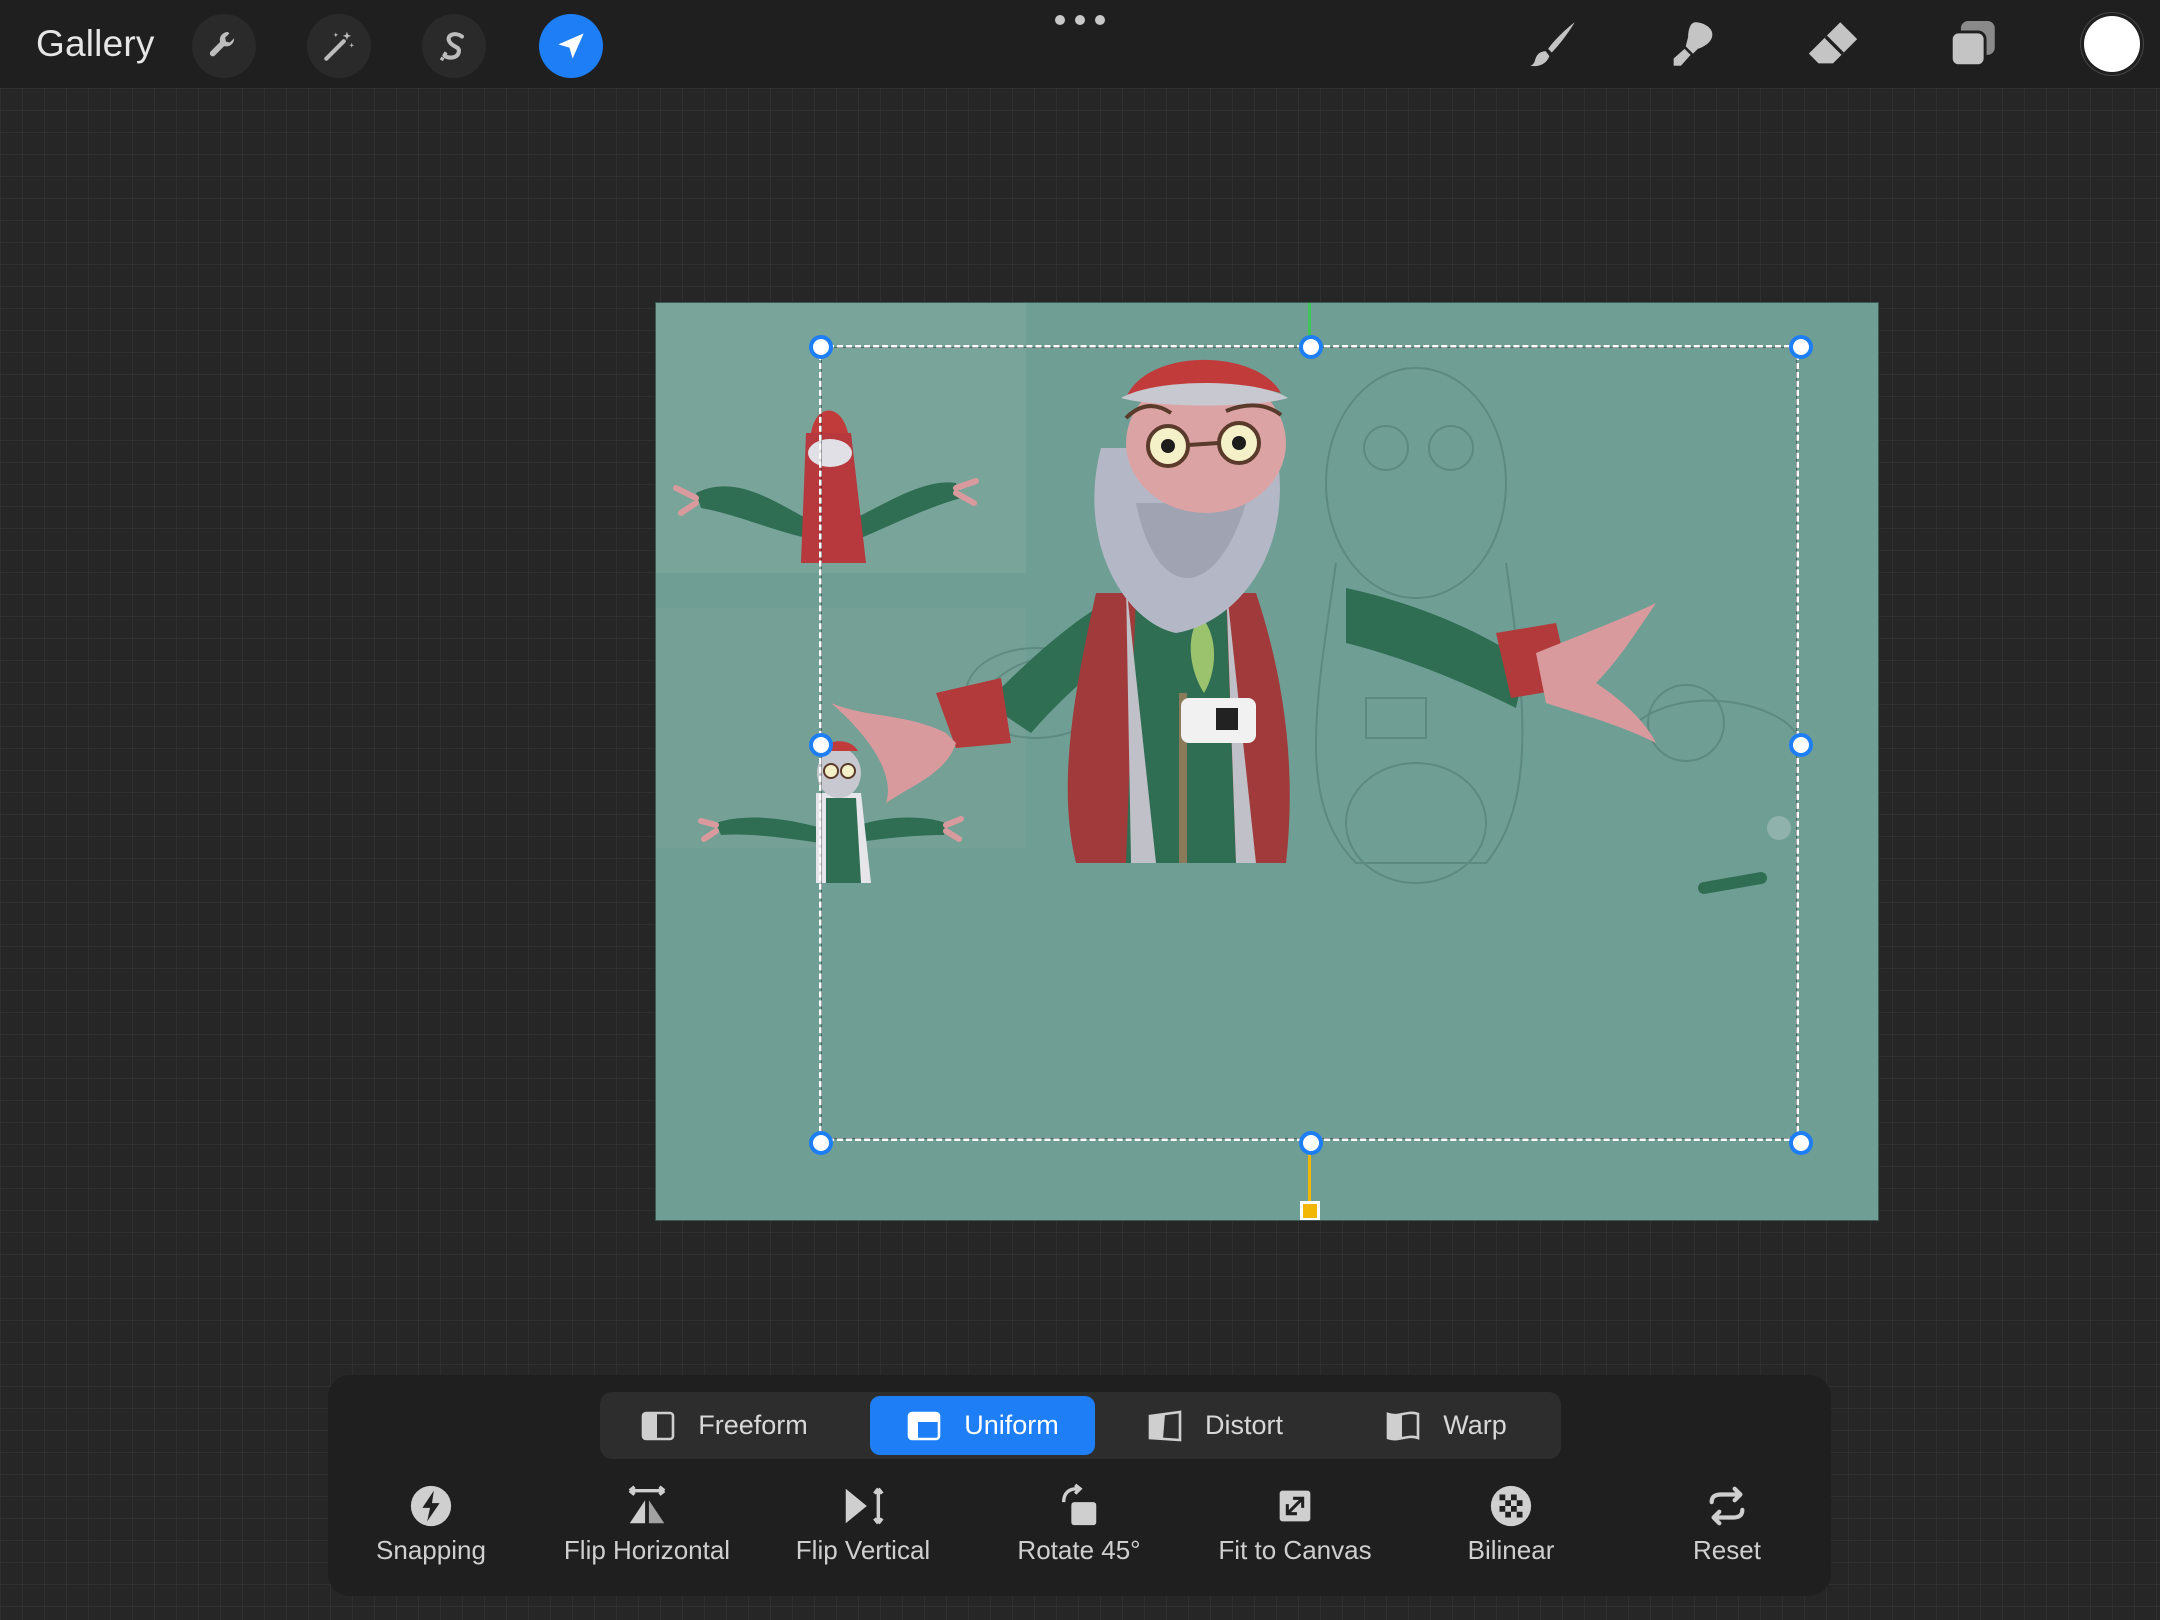  What do you see at coordinates (1079, 1504) in the screenshot?
I see `rotate-icon` at bounding box center [1079, 1504].